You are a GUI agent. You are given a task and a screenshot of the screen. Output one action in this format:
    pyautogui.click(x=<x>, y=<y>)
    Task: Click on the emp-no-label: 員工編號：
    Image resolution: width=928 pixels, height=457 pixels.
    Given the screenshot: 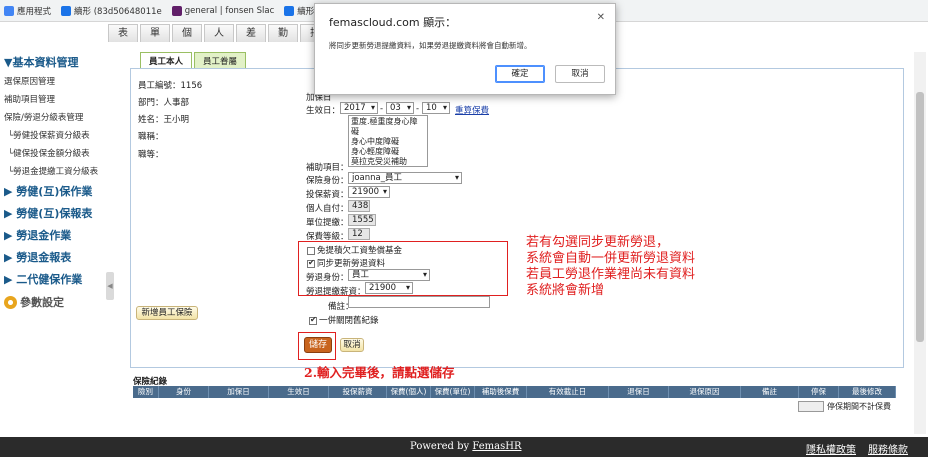 What is the action you would take?
    pyautogui.click(x=159, y=86)
    